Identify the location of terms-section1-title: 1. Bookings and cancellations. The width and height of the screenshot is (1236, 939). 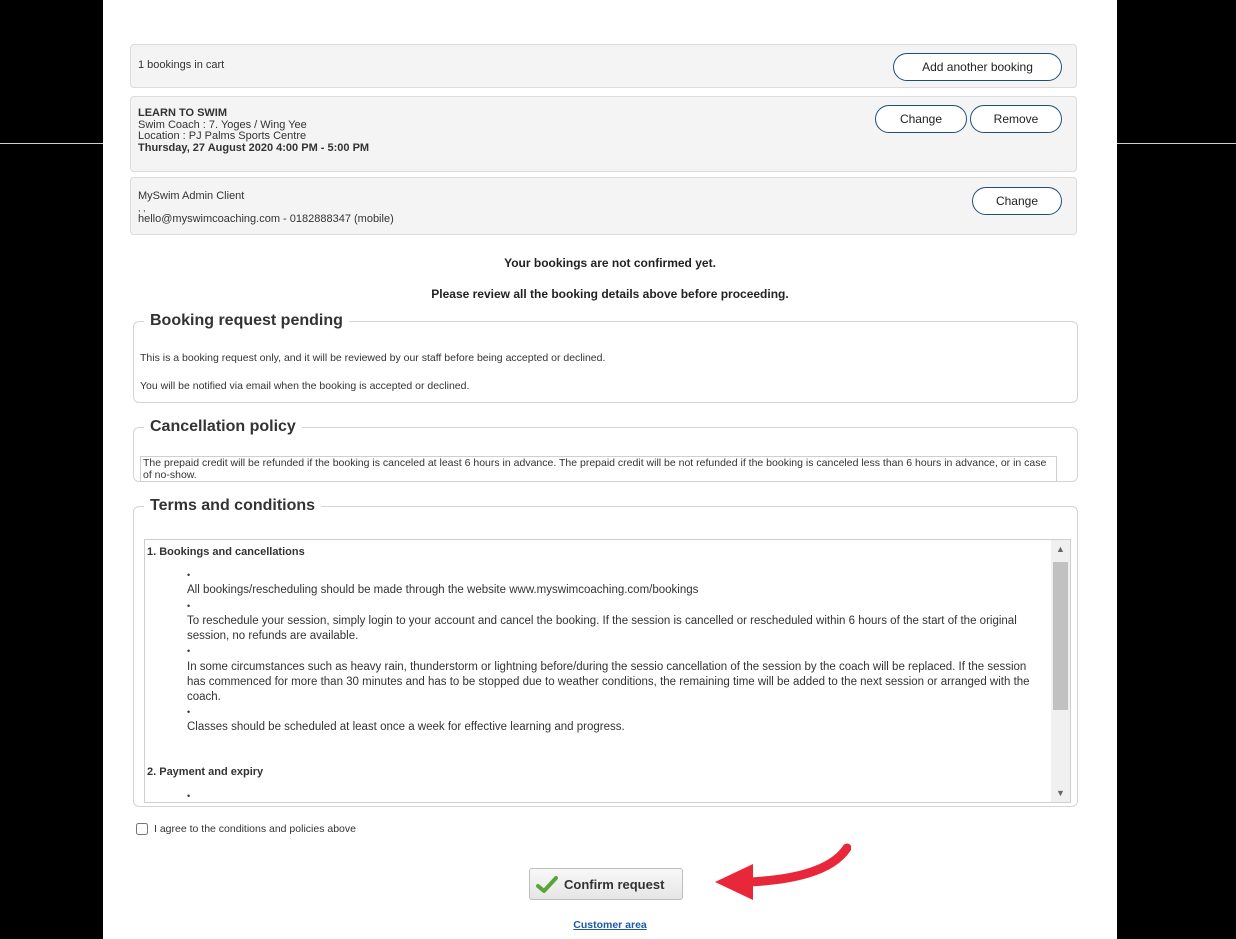
(226, 552).